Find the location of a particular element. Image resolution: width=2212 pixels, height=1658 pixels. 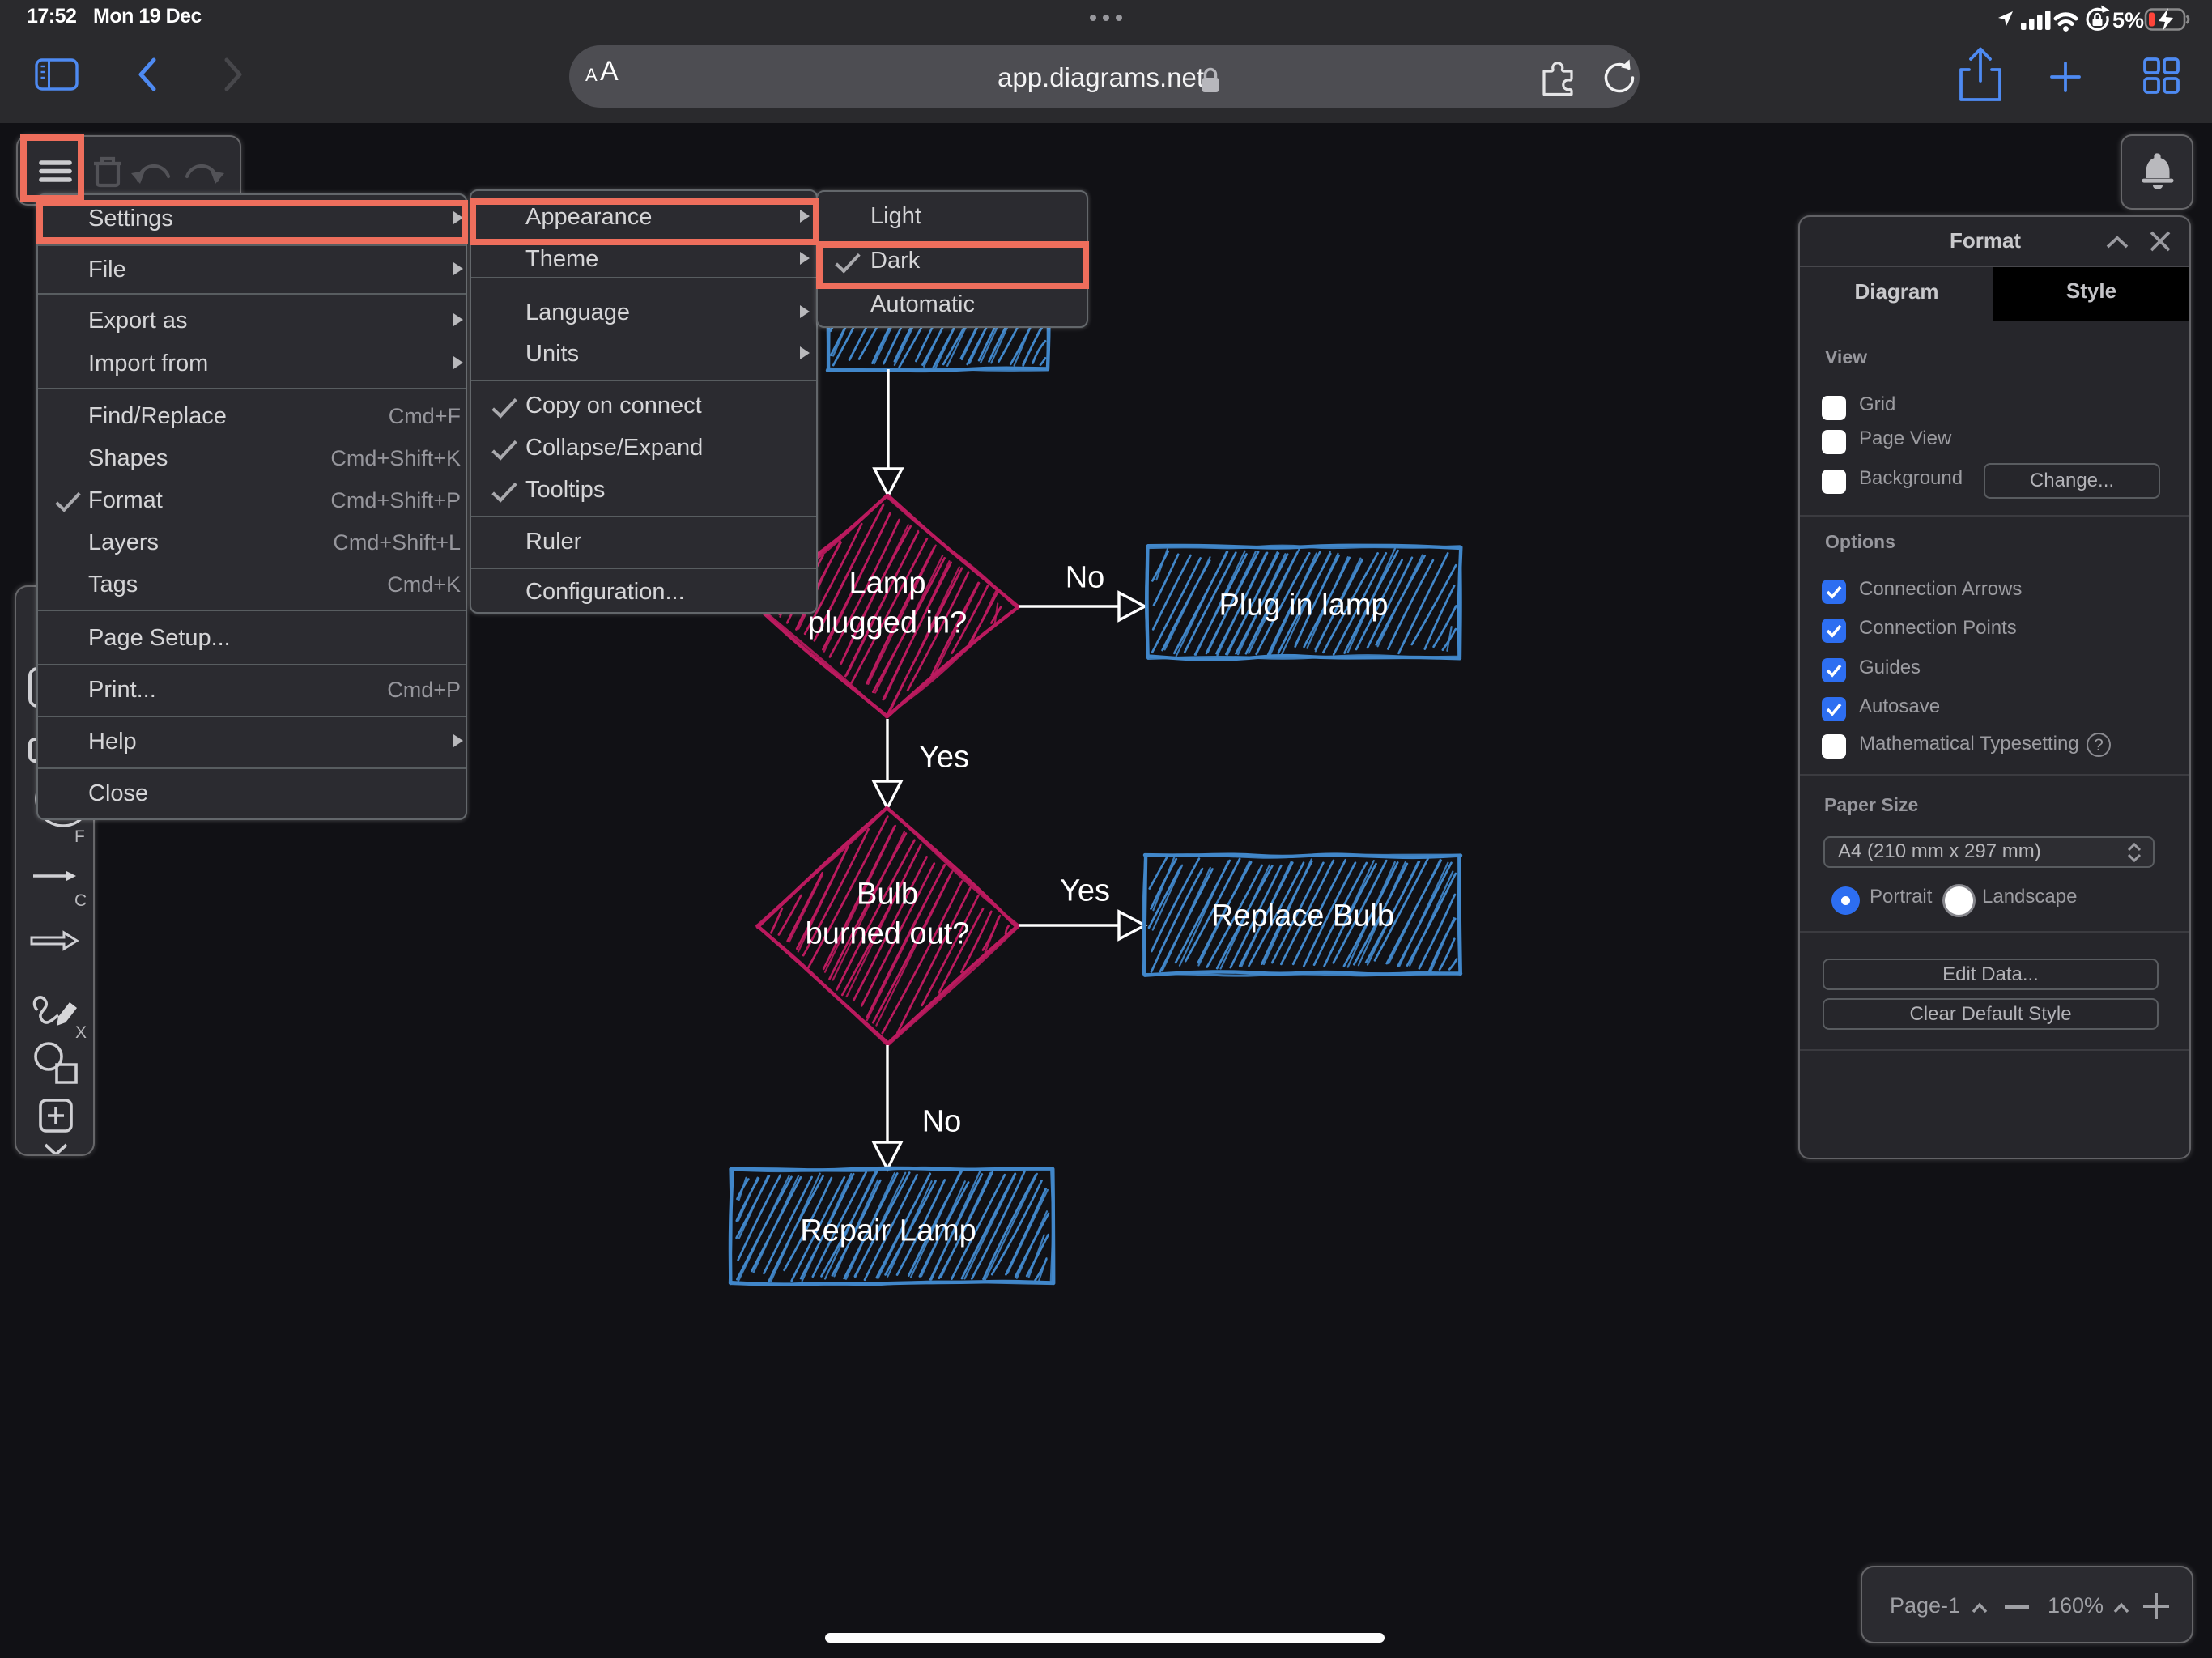

svg-text: X is located at coordinates (81, 1032).